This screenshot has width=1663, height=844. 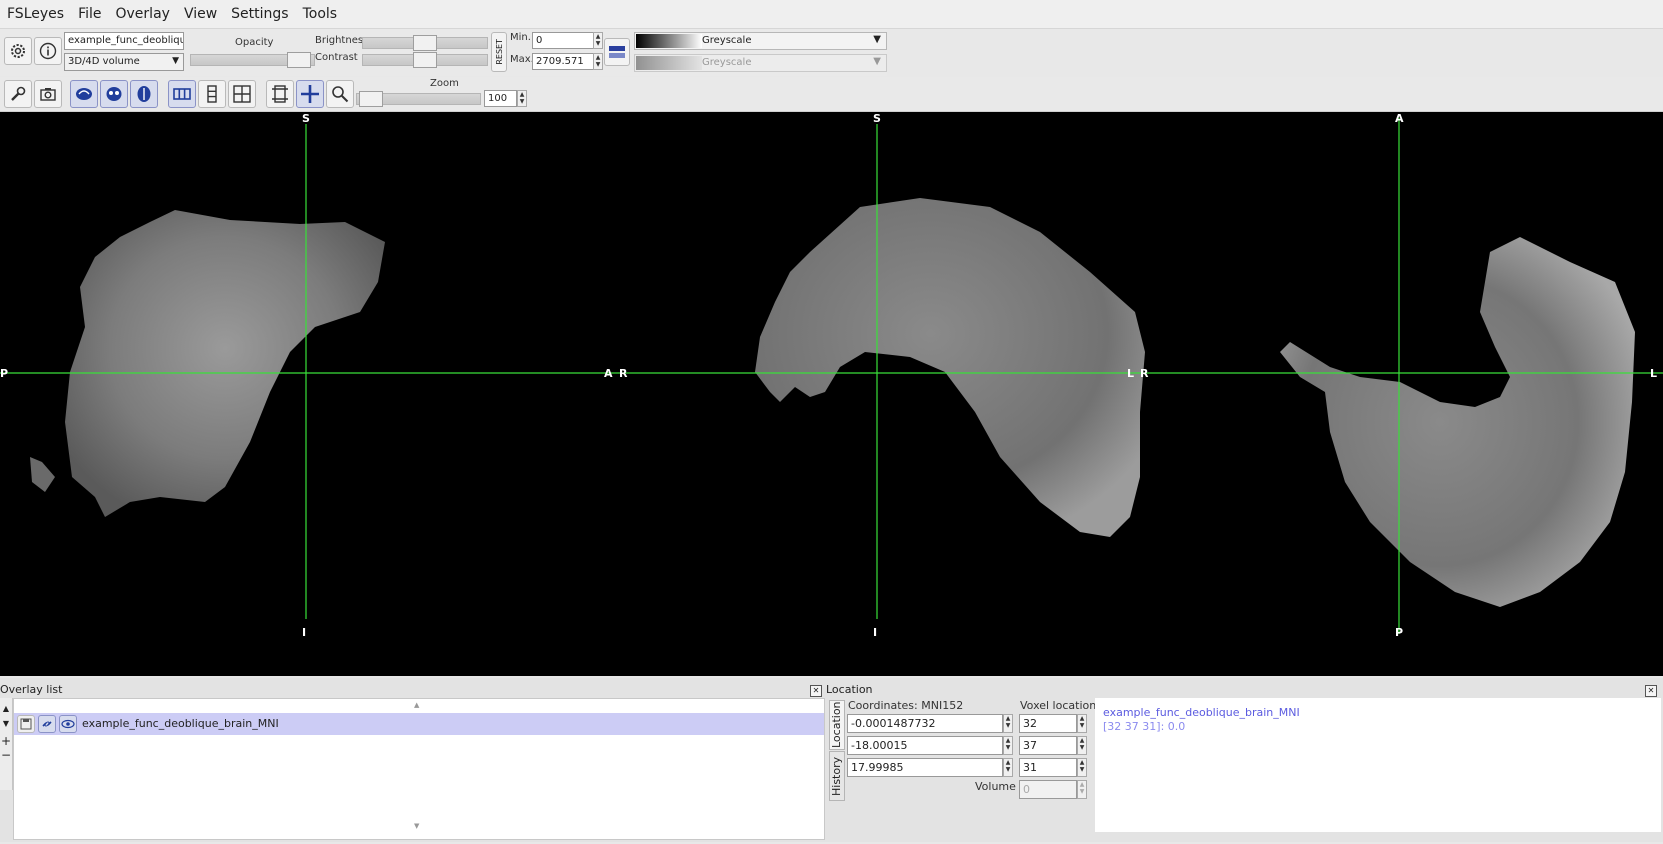 I want to click on max-input: 2709.571, so click(x=563, y=61).